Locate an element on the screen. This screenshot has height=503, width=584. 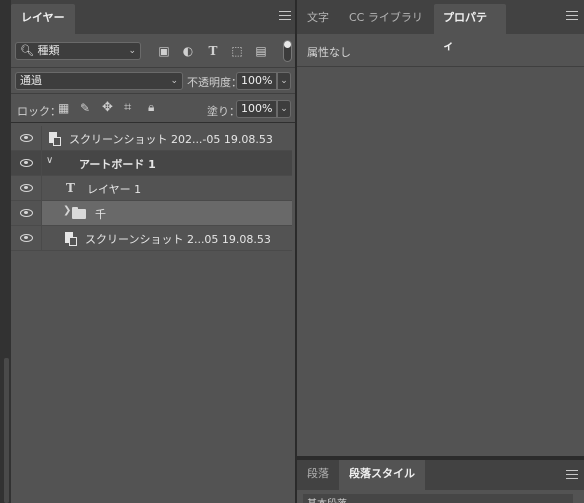
lock-position-icon: ✥ is located at coordinates (107, 107).